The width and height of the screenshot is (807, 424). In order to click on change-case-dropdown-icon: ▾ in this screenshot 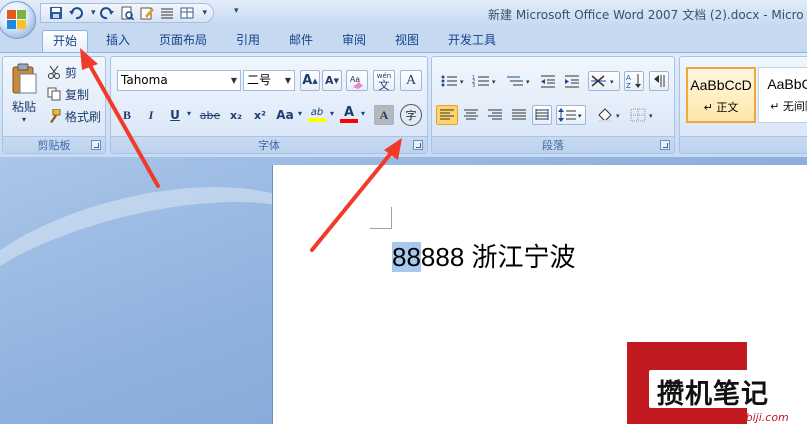, I will do `click(300, 113)`.